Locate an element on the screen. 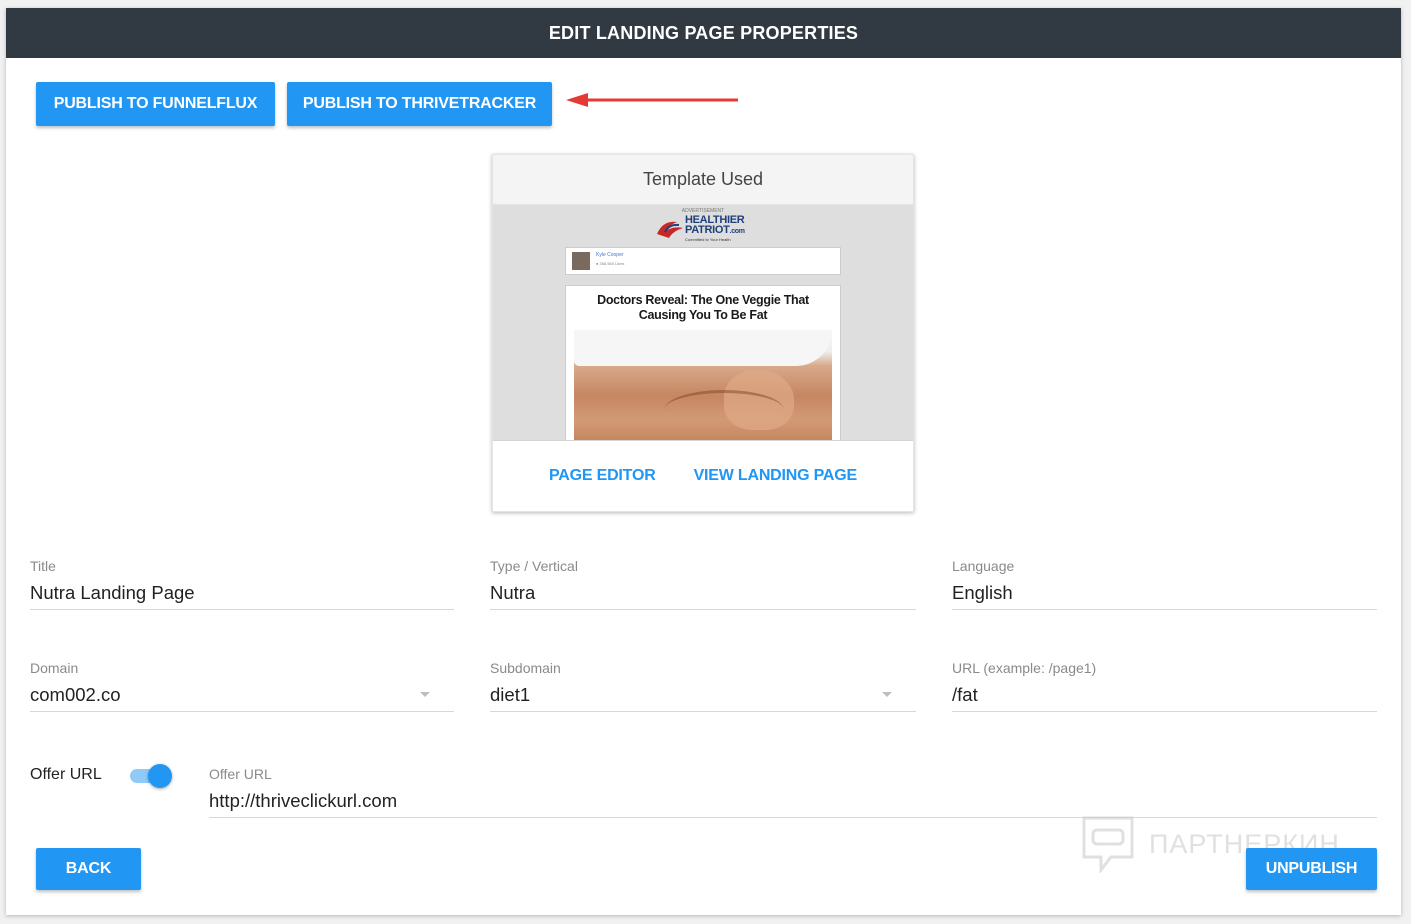  preview-author-box: Kyle Cooper ● 358,560 Likes is located at coordinates (703, 261).